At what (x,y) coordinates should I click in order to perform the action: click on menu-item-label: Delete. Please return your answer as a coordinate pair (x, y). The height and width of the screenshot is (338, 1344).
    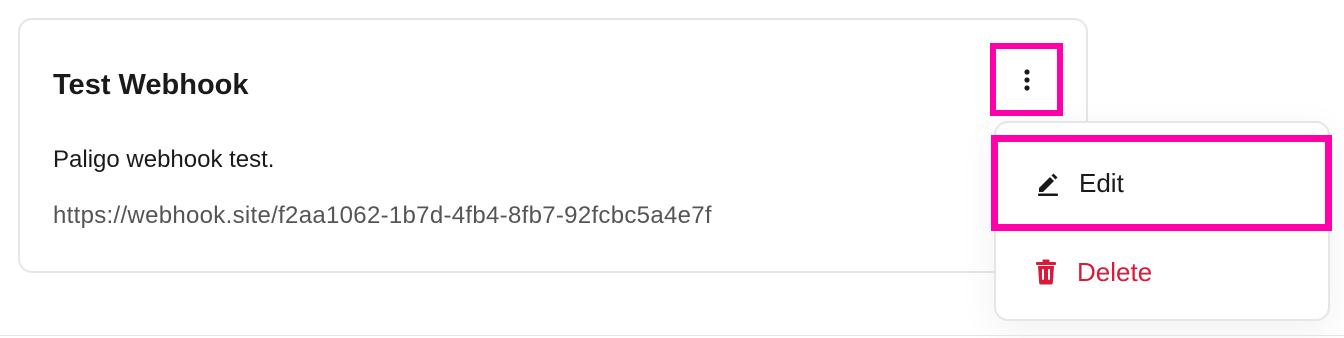
    Looking at the image, I should click on (1115, 272).